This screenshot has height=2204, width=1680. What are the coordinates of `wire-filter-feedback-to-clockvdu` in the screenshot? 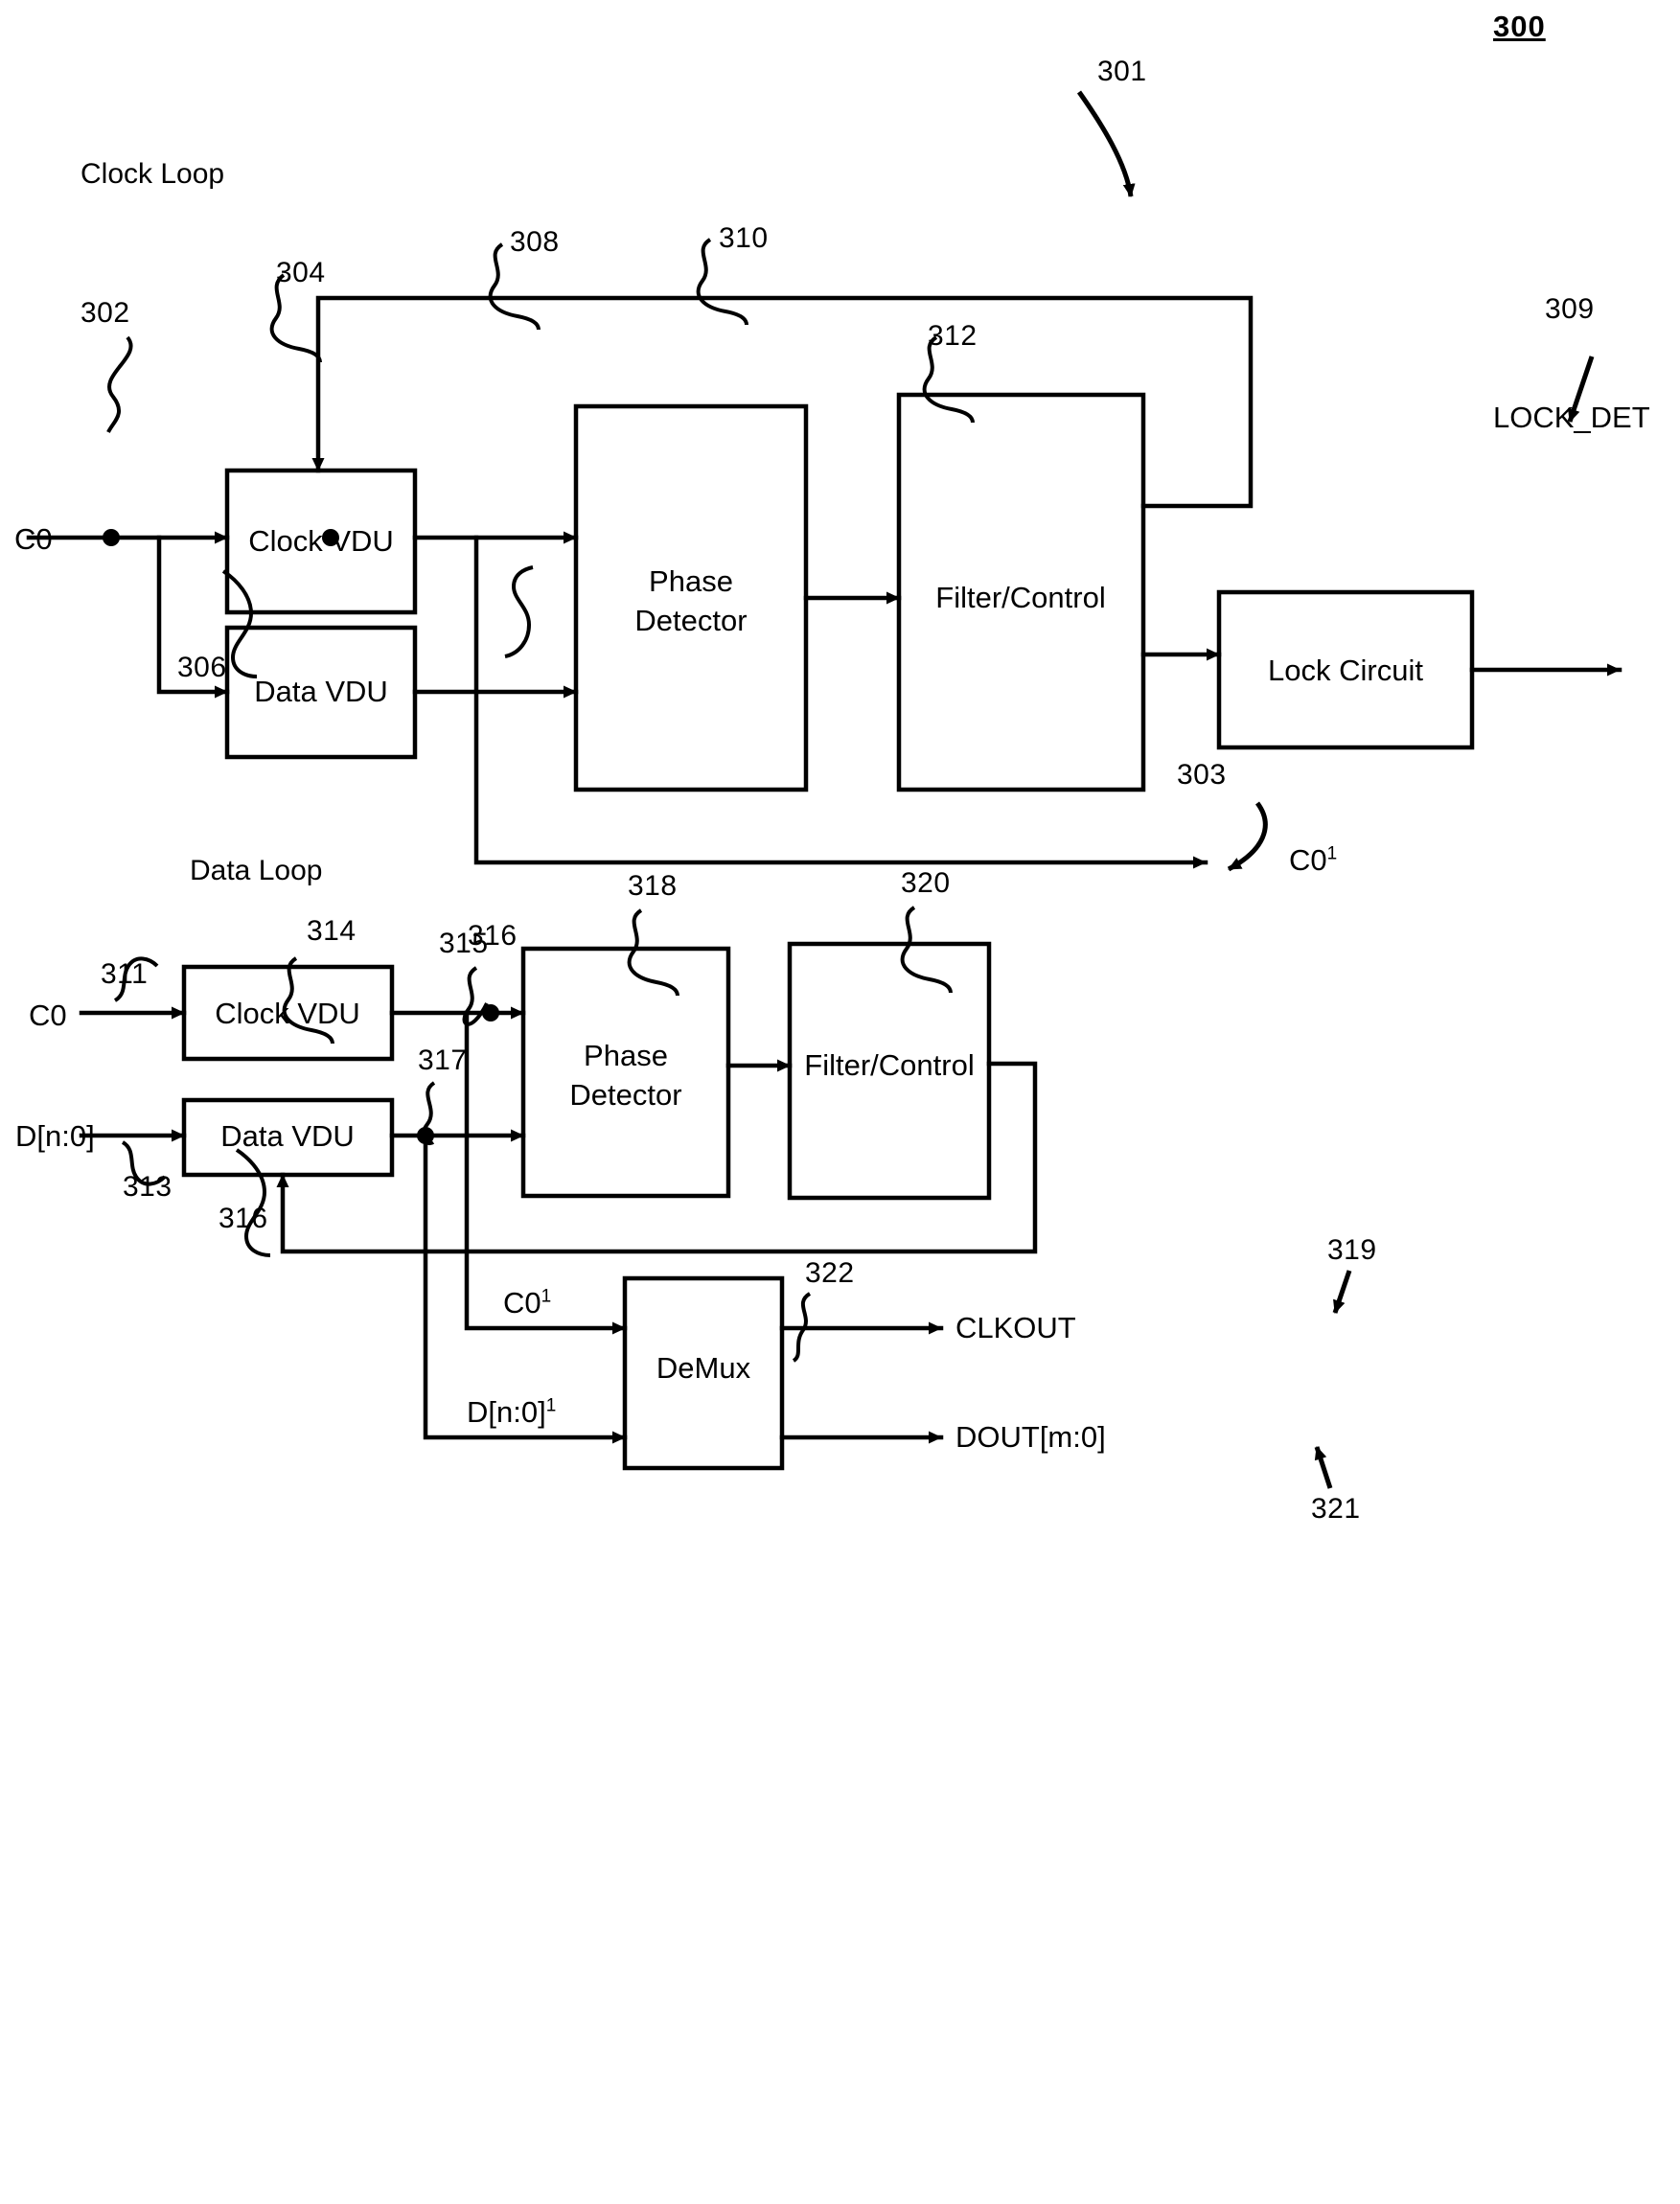 It's located at (782, 402).